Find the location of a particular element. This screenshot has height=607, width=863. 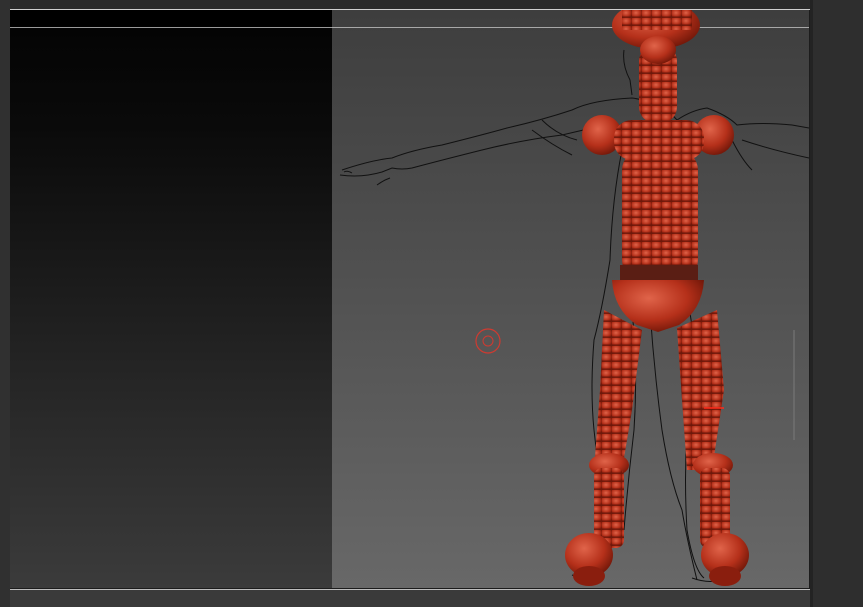

top-menu-strip is located at coordinates (410, 4).